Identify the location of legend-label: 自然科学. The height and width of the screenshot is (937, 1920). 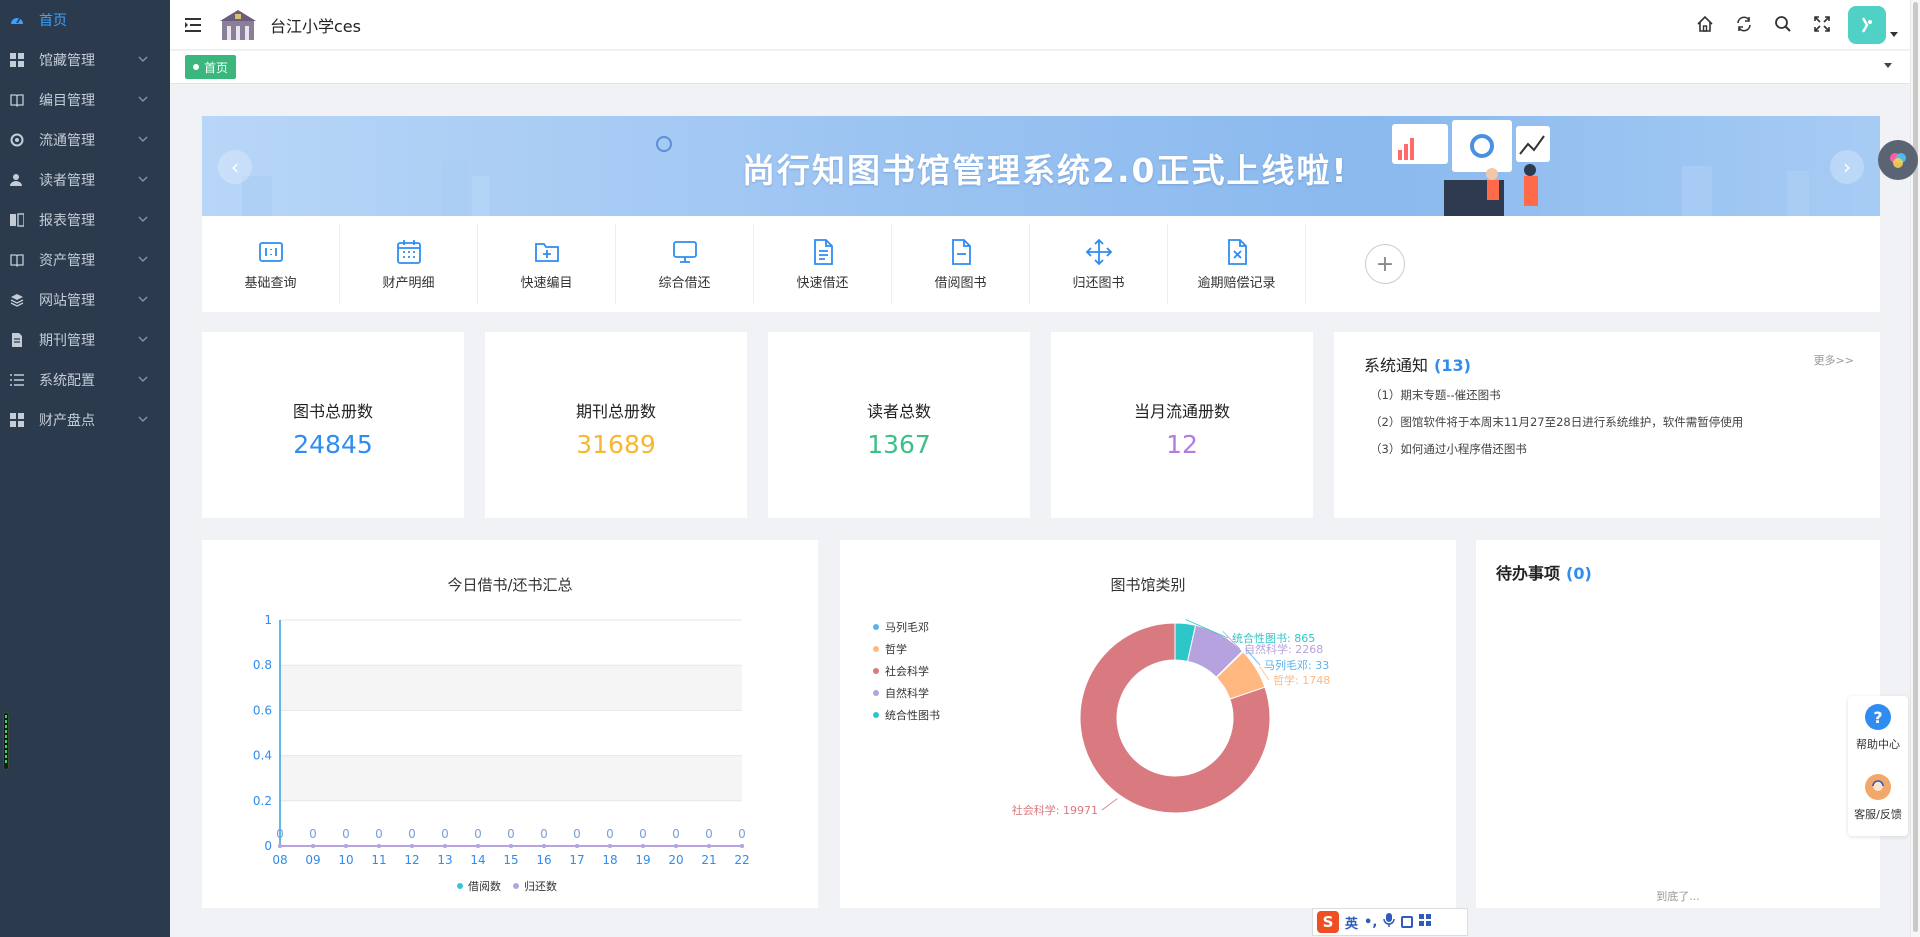
(907, 693).